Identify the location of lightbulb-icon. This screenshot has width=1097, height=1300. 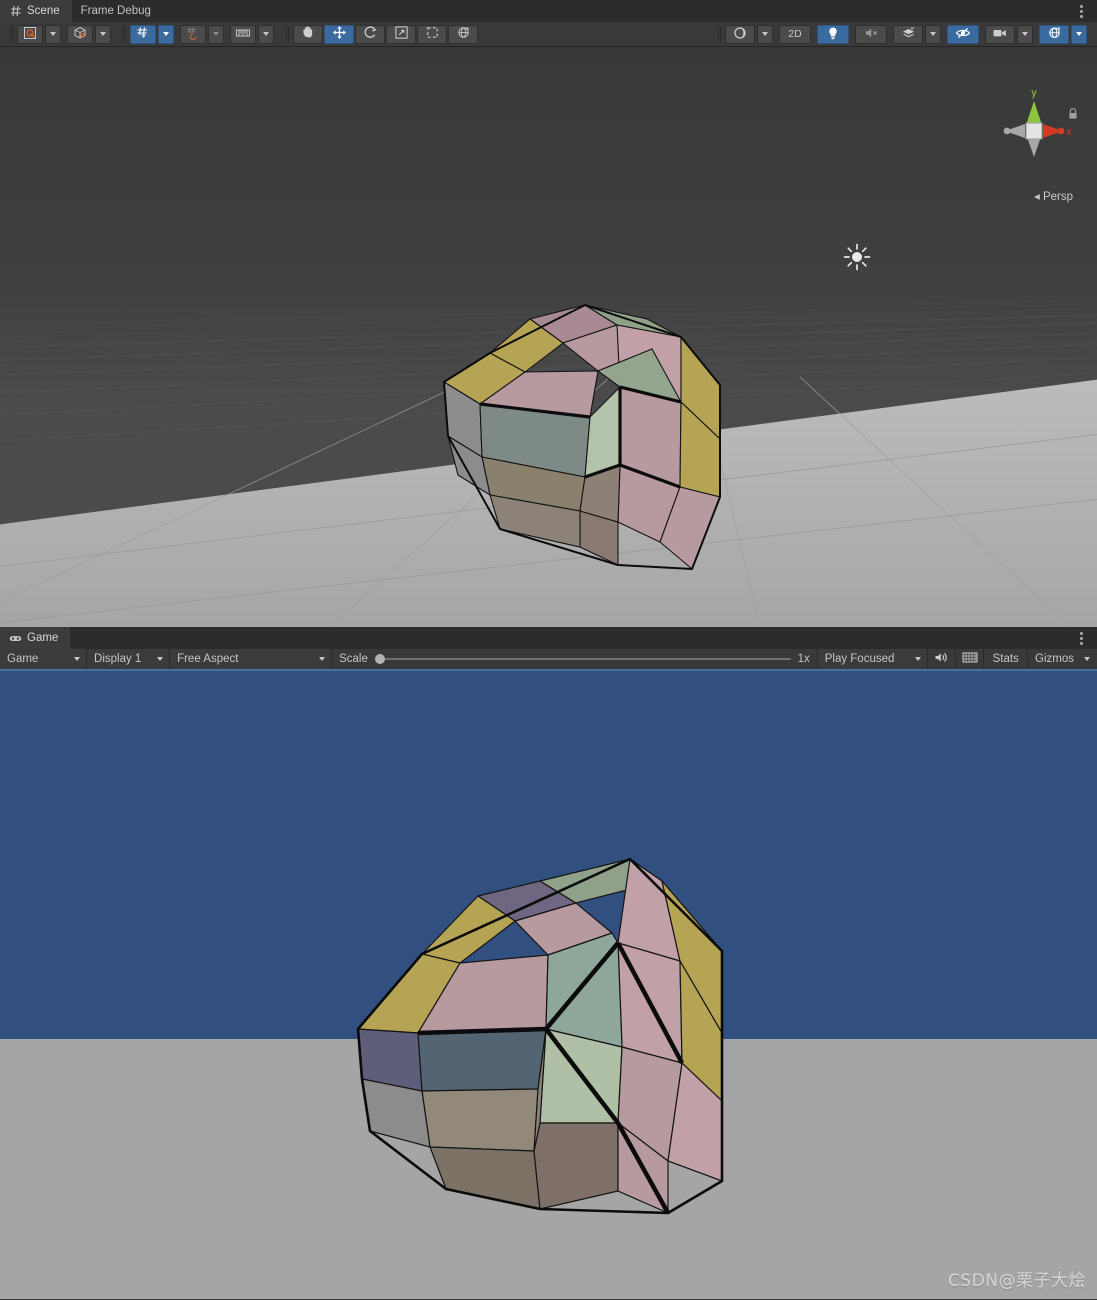
(833, 34).